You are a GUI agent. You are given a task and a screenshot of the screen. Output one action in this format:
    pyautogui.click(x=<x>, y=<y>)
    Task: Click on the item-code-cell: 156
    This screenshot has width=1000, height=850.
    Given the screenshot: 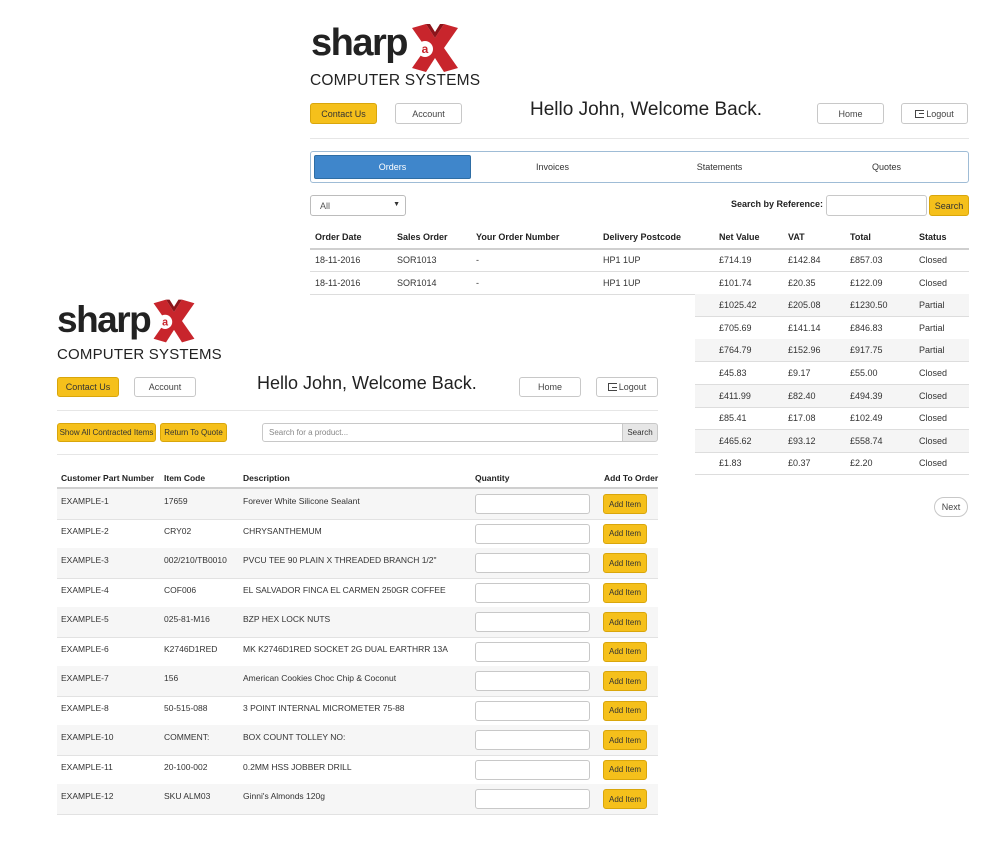 What is the action you would take?
    pyautogui.click(x=171, y=678)
    